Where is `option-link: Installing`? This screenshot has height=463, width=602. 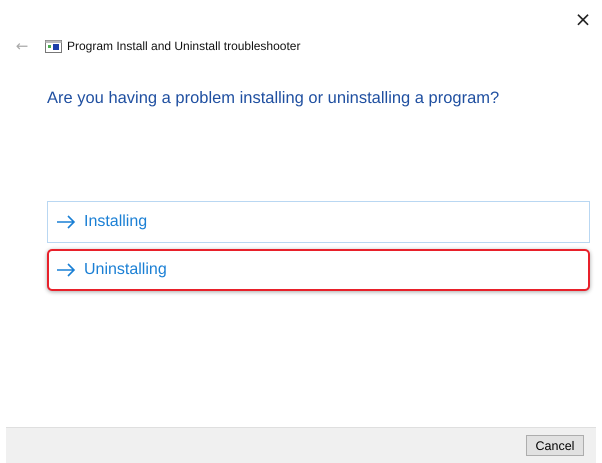 option-link: Installing is located at coordinates (318, 222).